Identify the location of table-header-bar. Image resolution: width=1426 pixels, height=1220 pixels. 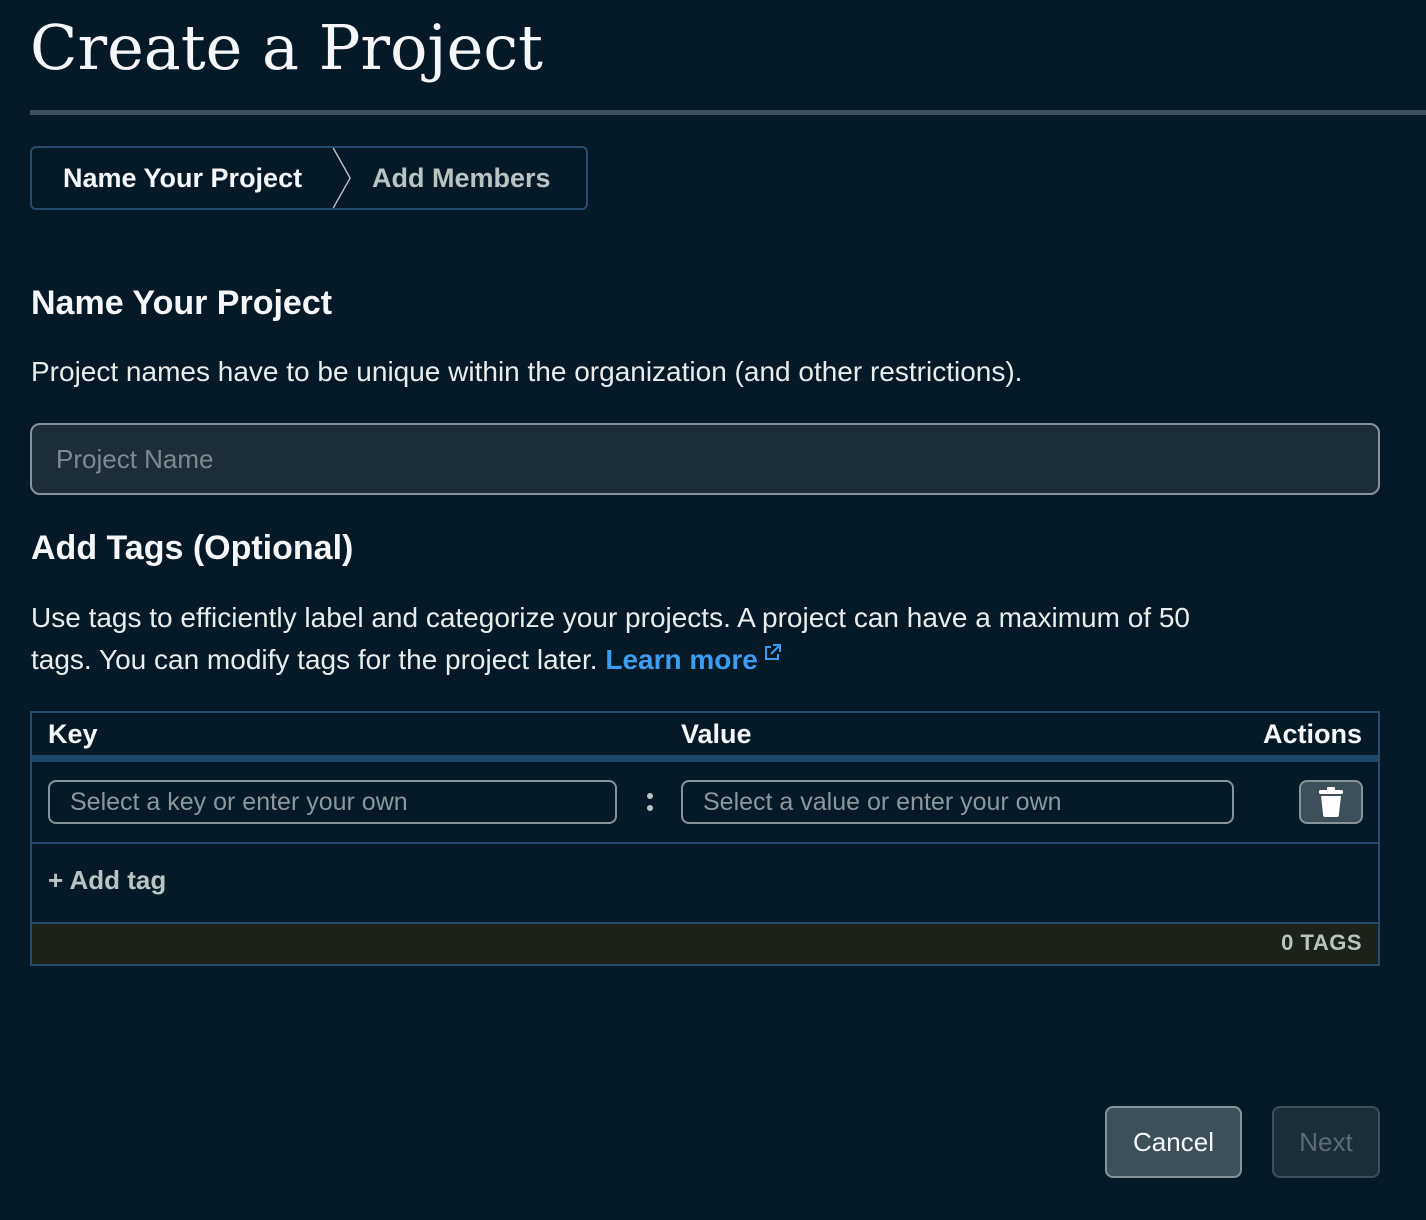
(705, 758).